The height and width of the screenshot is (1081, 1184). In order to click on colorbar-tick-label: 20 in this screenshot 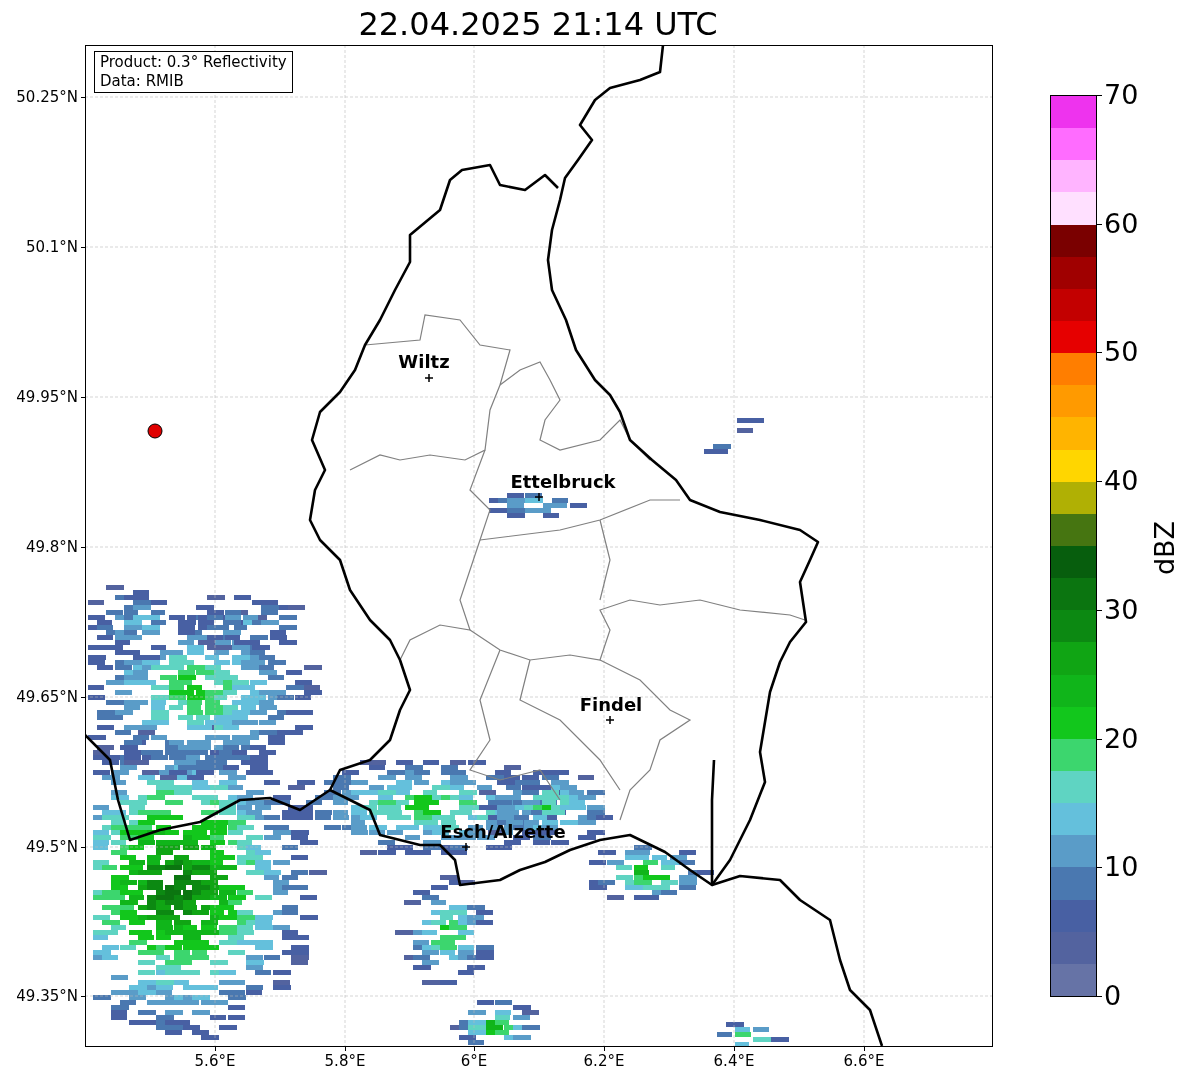, I will do `click(1121, 738)`.